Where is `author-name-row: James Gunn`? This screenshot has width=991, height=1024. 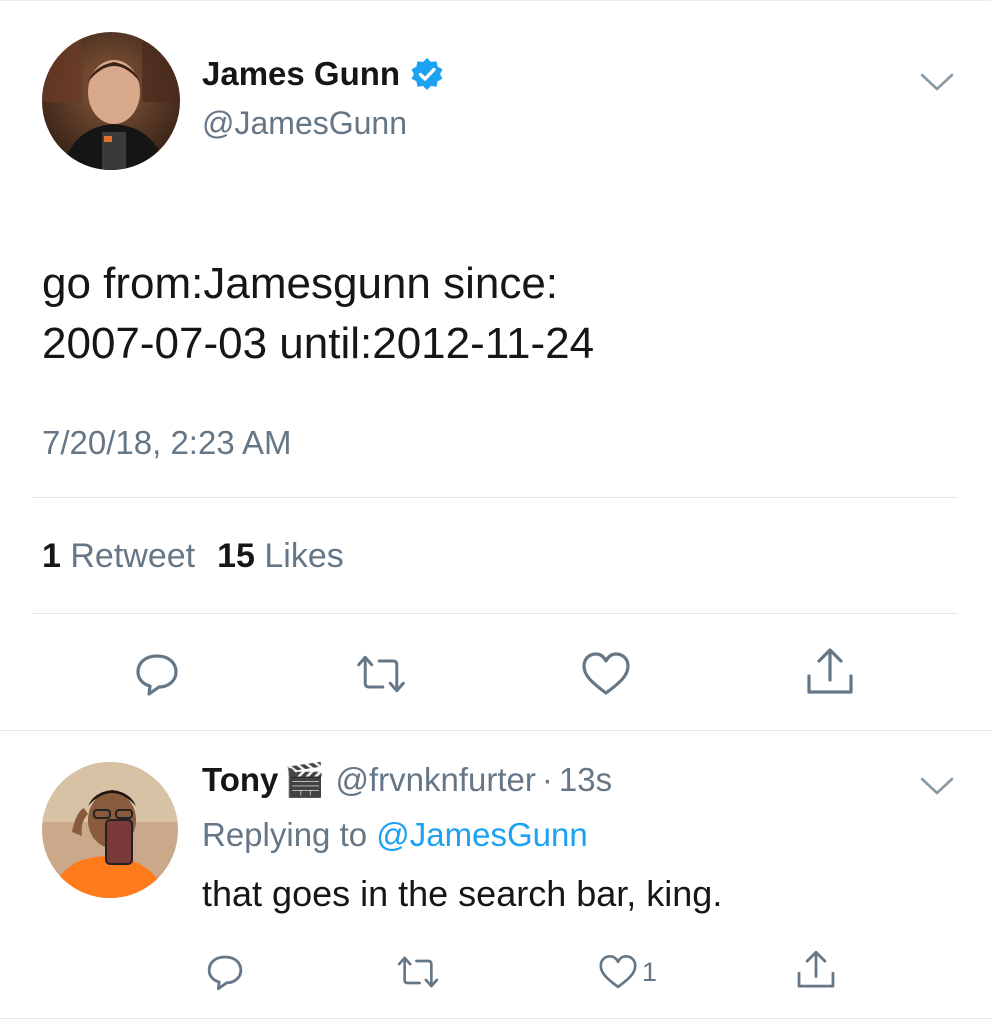 author-name-row: James Gunn is located at coordinates (323, 74).